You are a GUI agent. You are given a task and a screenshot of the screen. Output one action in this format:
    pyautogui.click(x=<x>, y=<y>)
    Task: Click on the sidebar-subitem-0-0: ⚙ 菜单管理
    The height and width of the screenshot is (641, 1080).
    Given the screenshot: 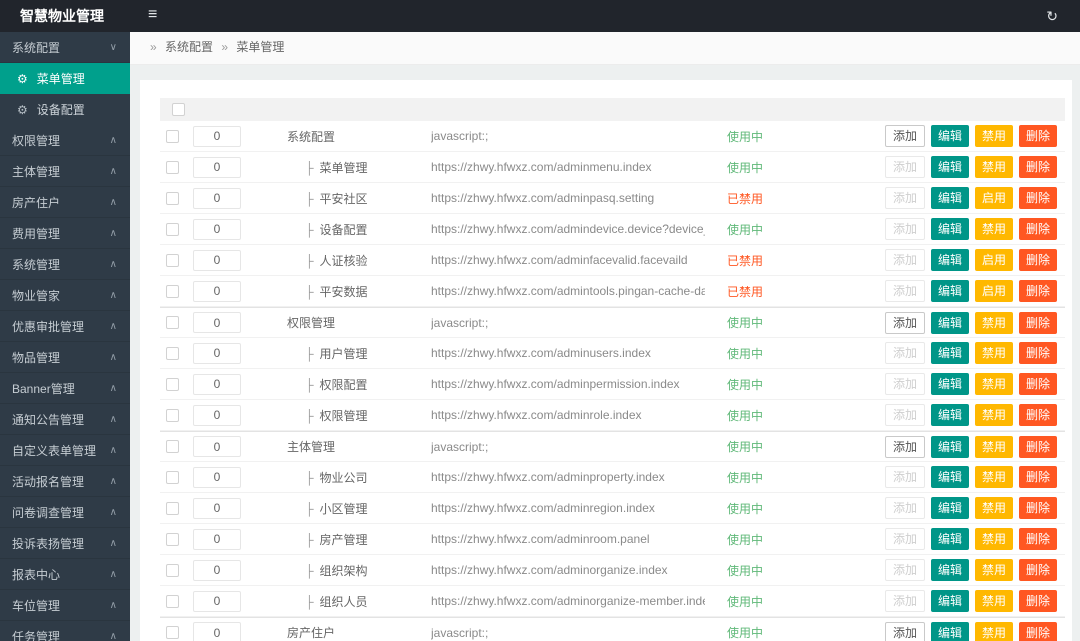 What is the action you would take?
    pyautogui.click(x=65, y=78)
    